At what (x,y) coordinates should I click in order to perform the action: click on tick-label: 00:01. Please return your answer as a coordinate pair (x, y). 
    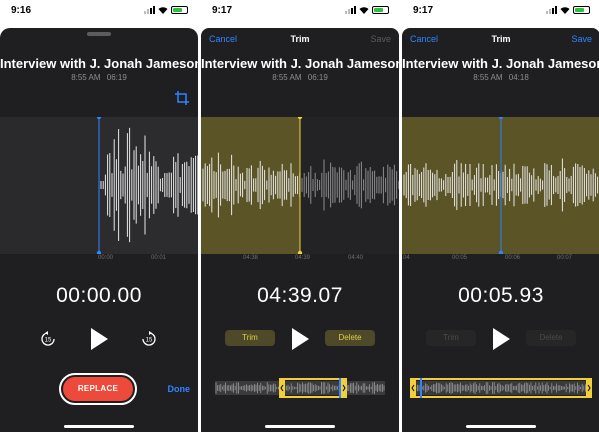
    Looking at the image, I should click on (159, 258).